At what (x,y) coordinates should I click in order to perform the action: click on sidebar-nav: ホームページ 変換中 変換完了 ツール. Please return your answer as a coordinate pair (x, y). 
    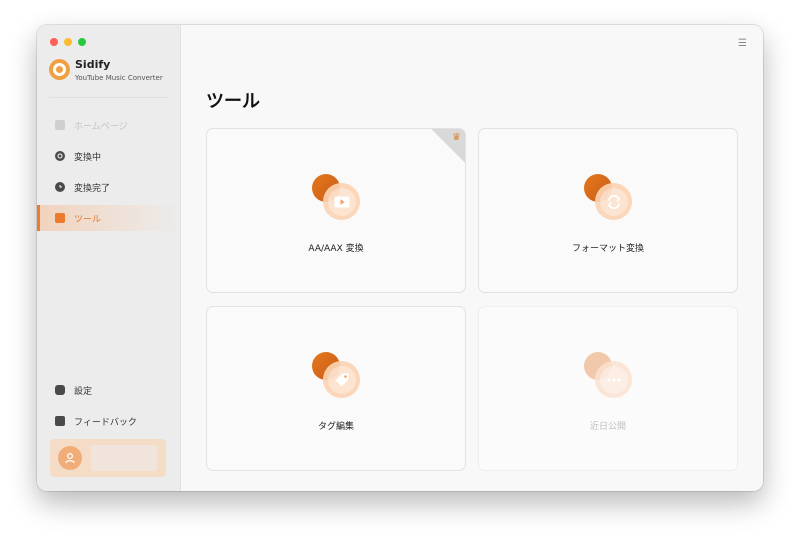
    Looking at the image, I should click on (108, 174).